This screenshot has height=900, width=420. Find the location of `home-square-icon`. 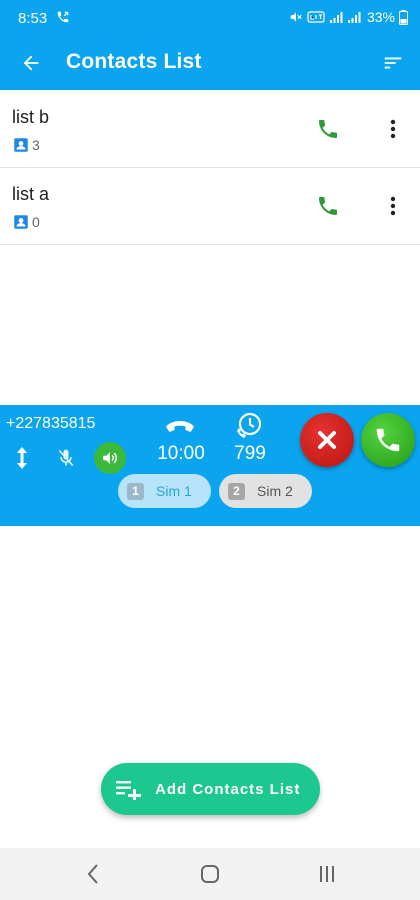

home-square-icon is located at coordinates (210, 874).